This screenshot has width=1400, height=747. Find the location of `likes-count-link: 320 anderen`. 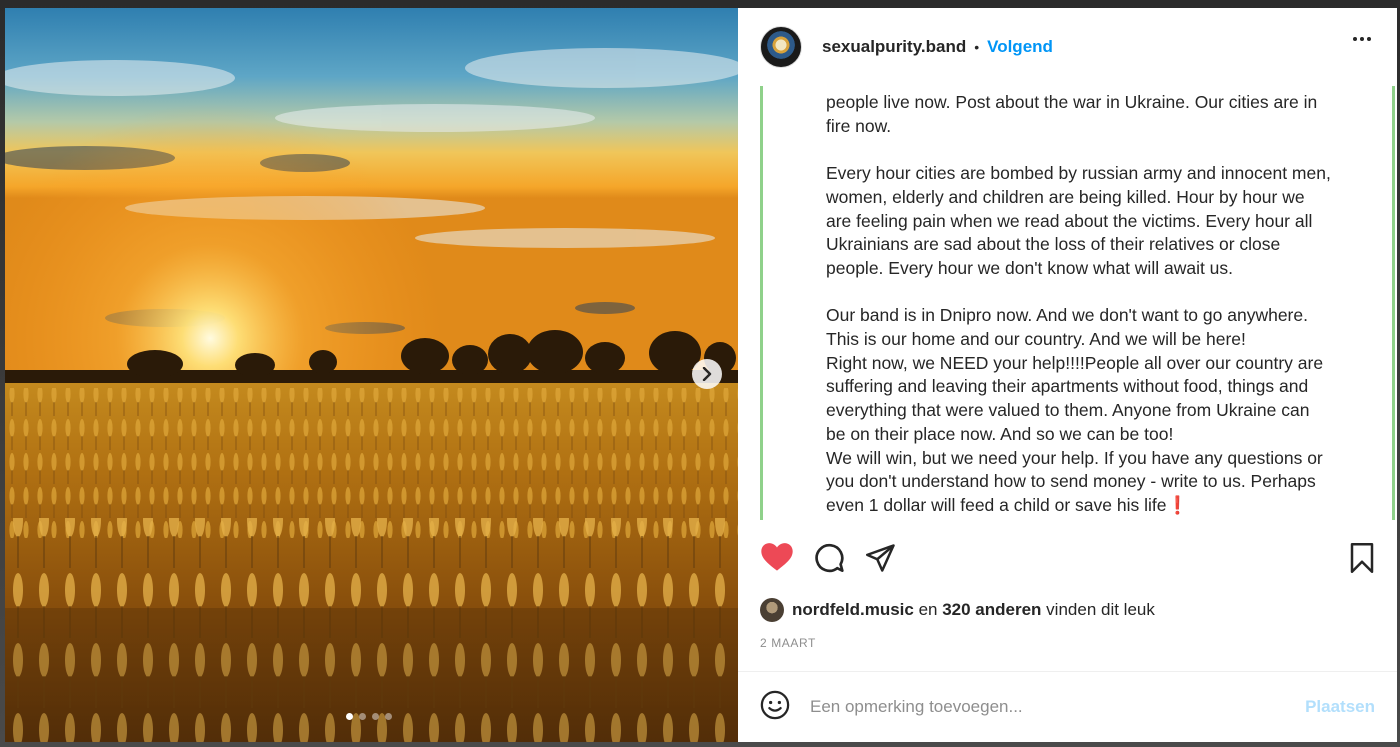

likes-count-link: 320 anderen is located at coordinates (991, 610).